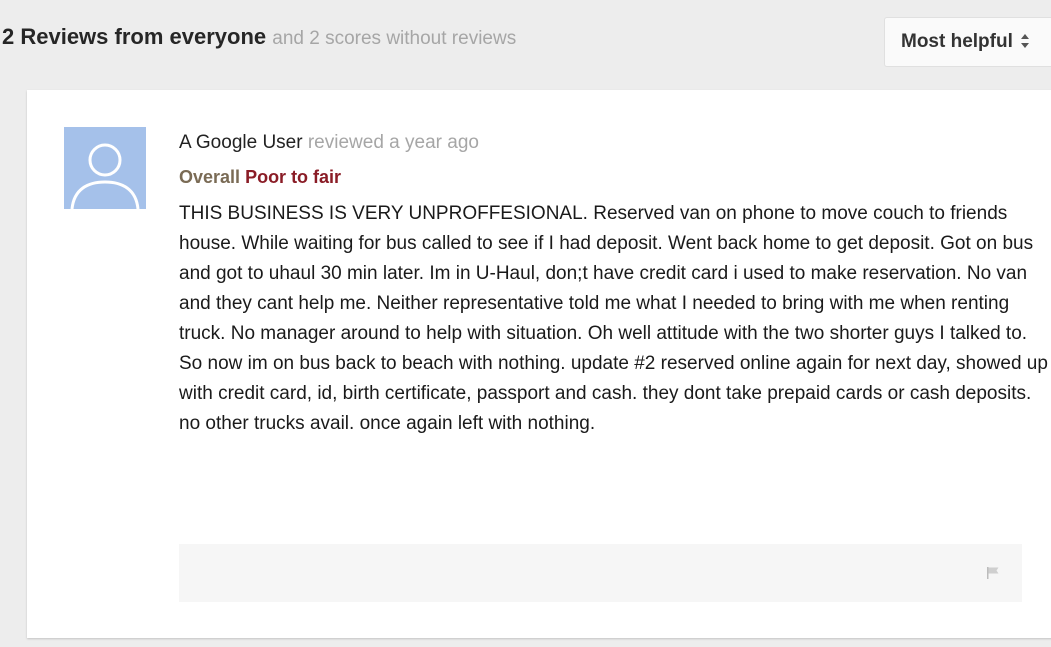  Describe the element at coordinates (957, 41) in the screenshot. I see `sort-label: Most helpful` at that location.